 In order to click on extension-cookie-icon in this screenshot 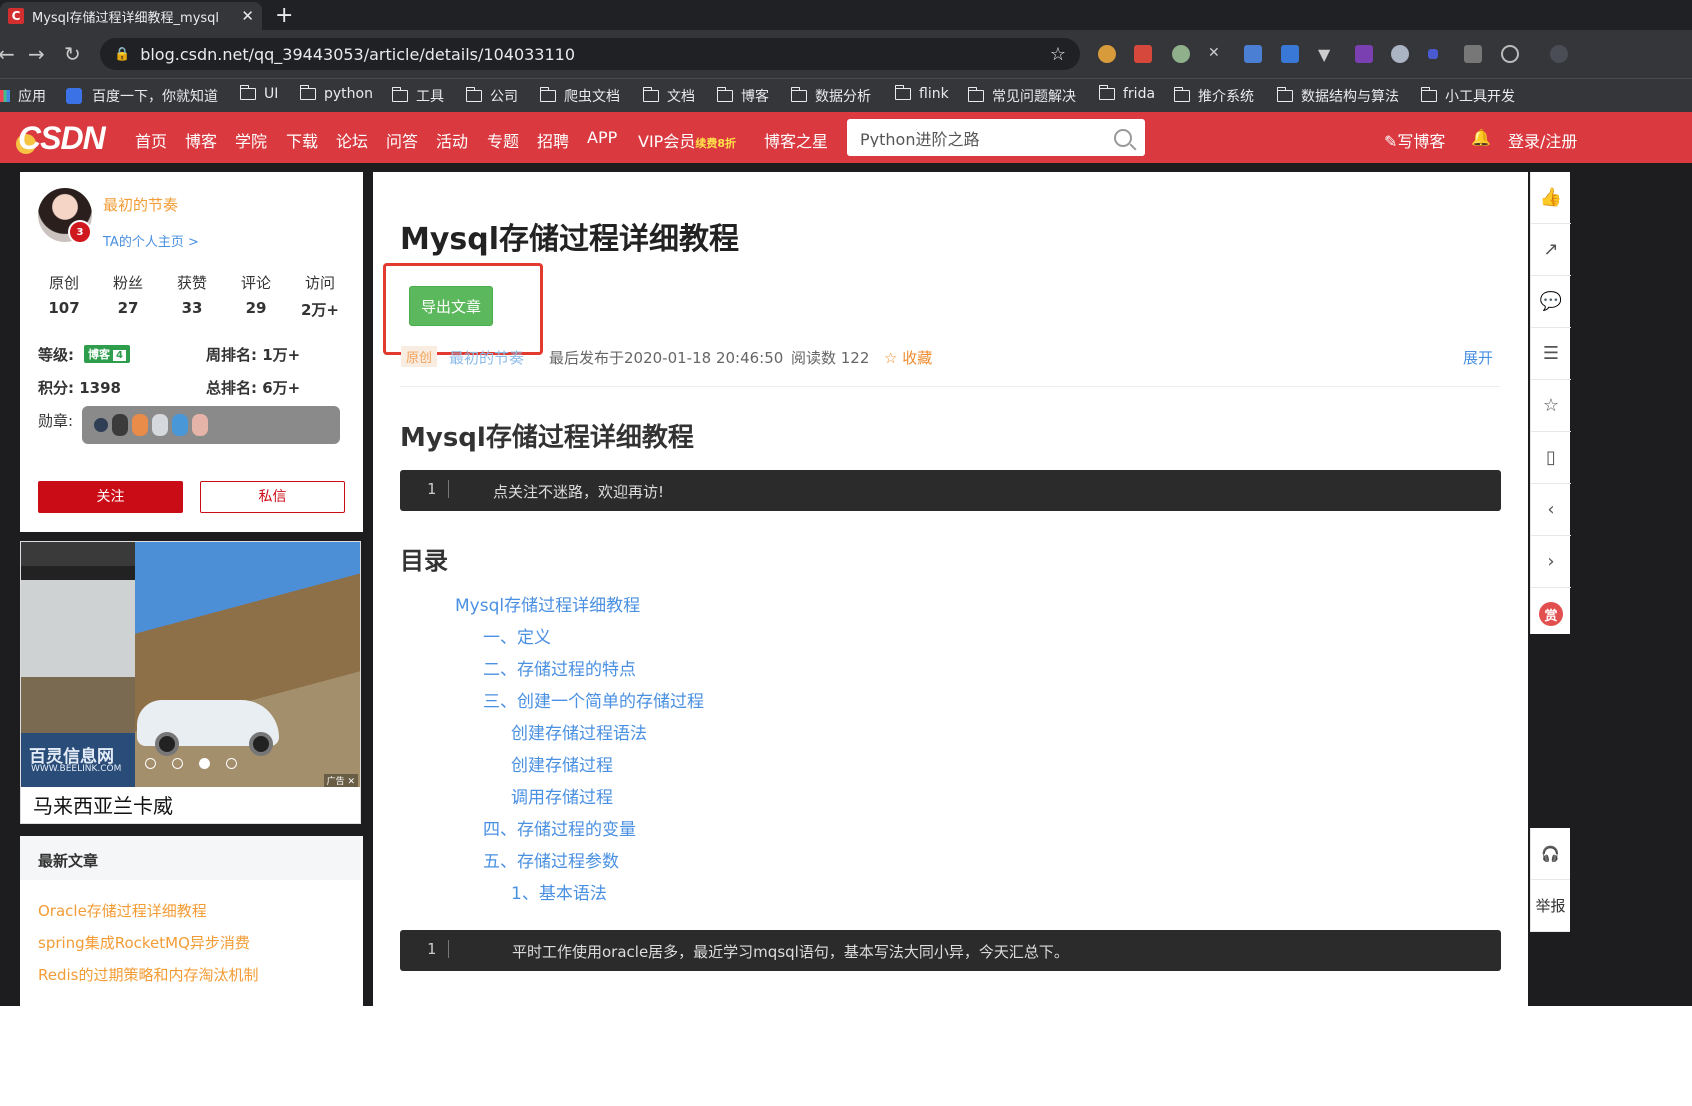, I will do `click(1107, 54)`.